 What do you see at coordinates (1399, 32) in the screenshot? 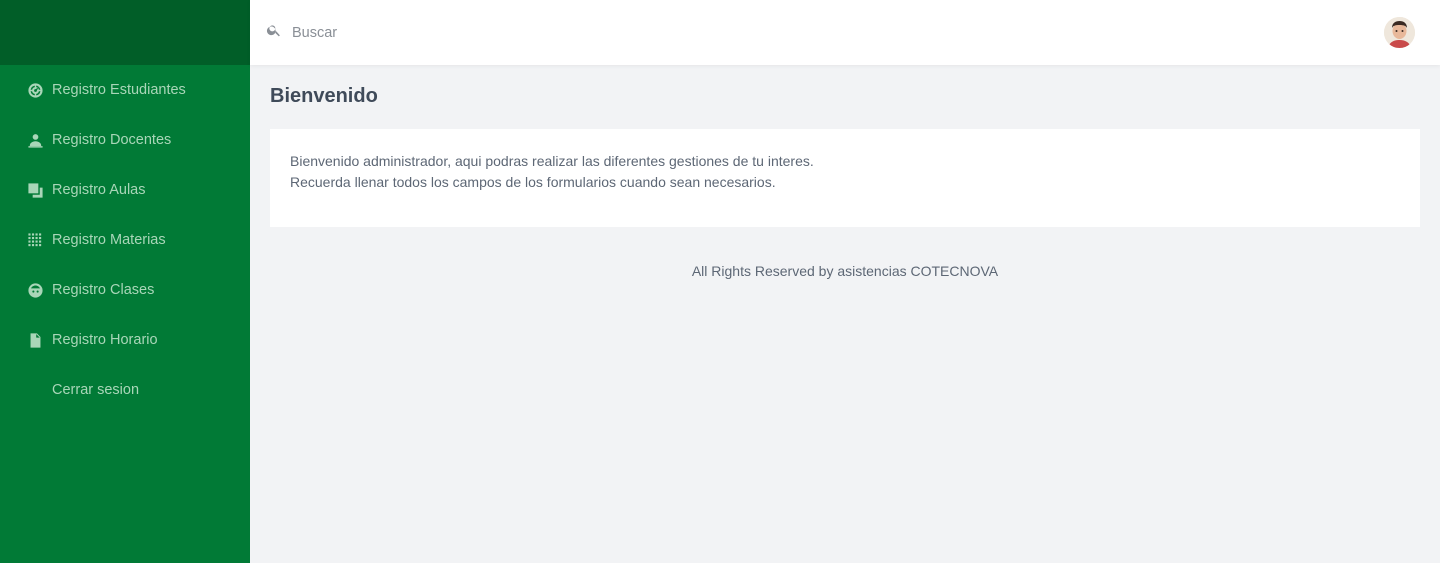
I see `avatar` at bounding box center [1399, 32].